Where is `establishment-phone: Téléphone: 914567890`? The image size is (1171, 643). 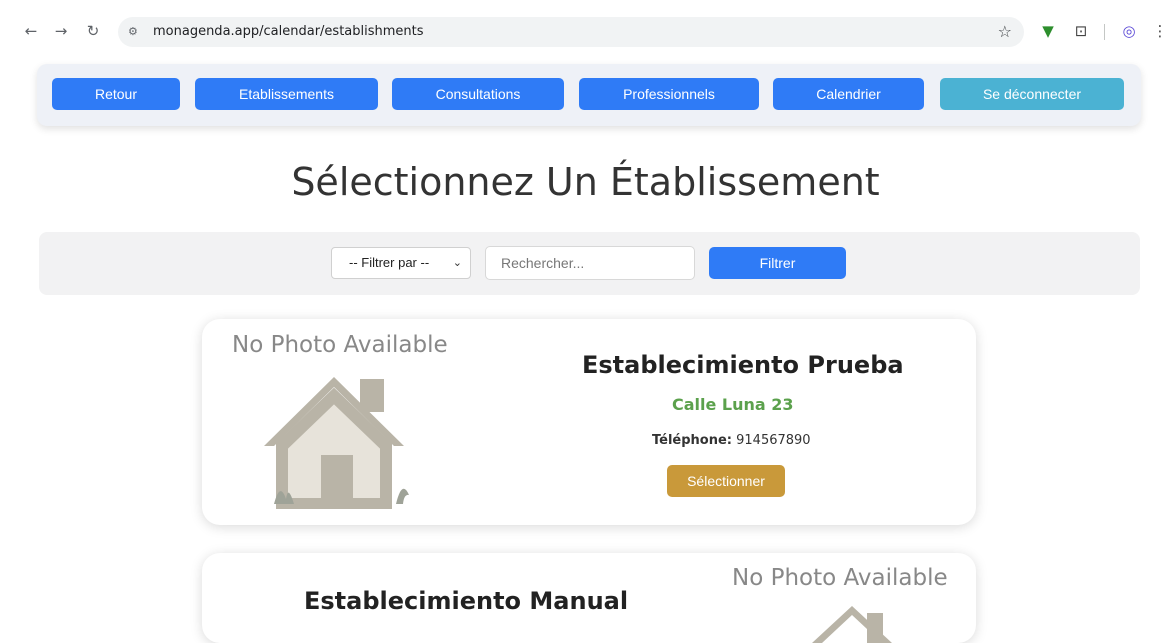 establishment-phone: Téléphone: 914567890 is located at coordinates (731, 440).